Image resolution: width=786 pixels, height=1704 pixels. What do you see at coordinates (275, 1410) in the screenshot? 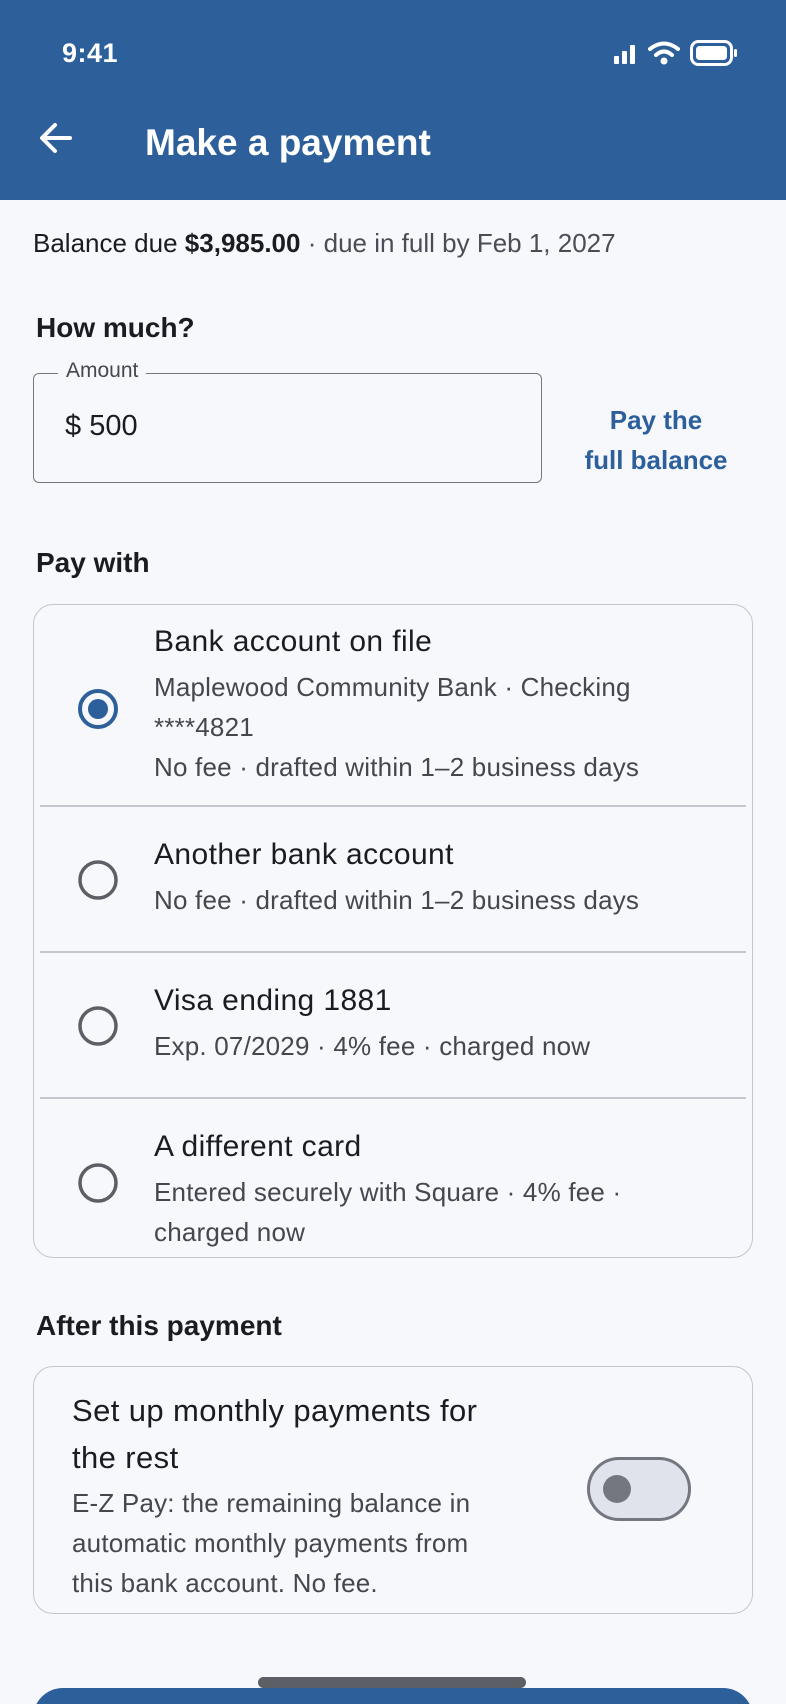
I see `ez-pay-title-line1: Set up monthly payments for` at bounding box center [275, 1410].